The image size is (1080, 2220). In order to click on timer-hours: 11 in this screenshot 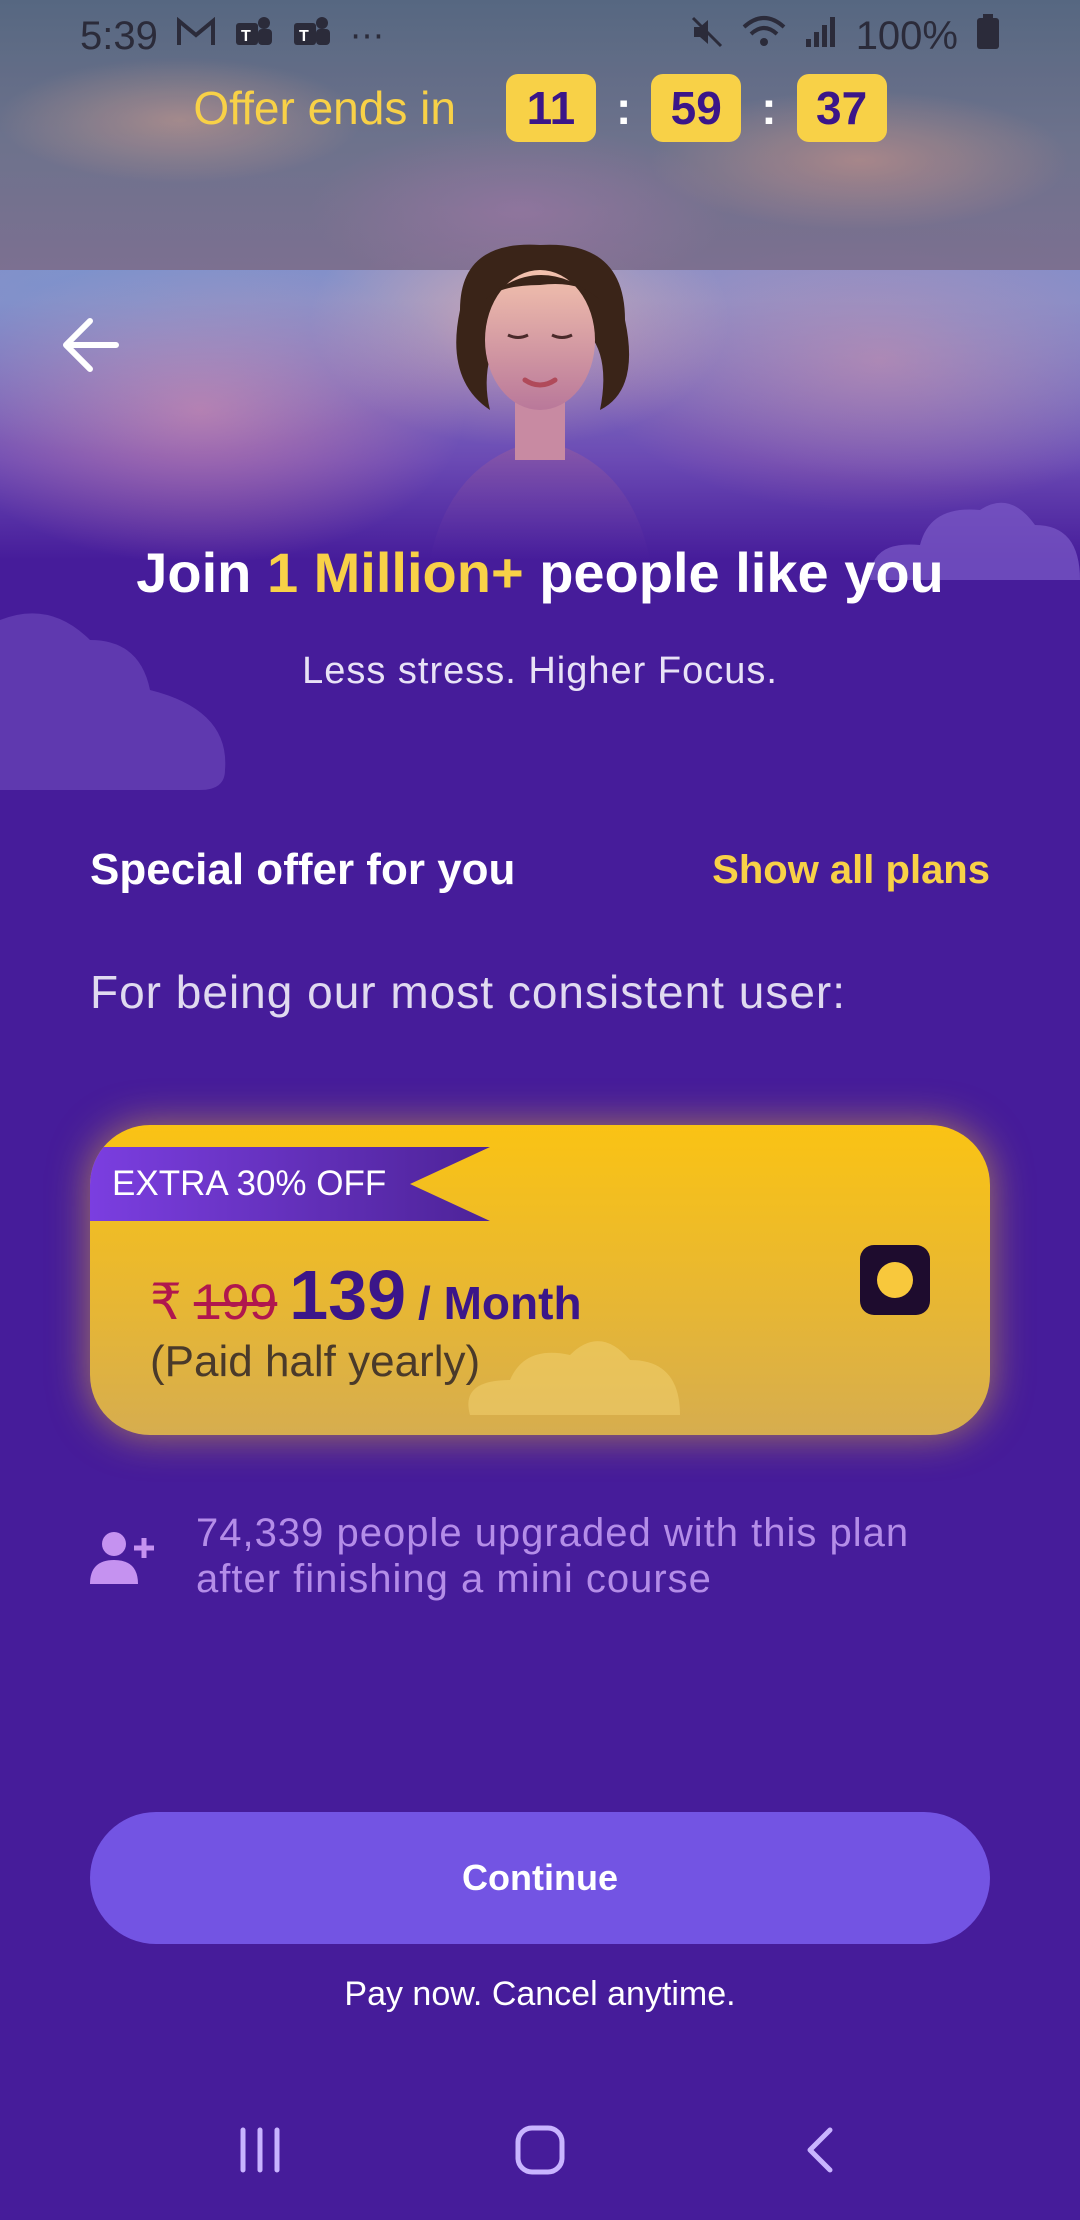, I will do `click(550, 108)`.